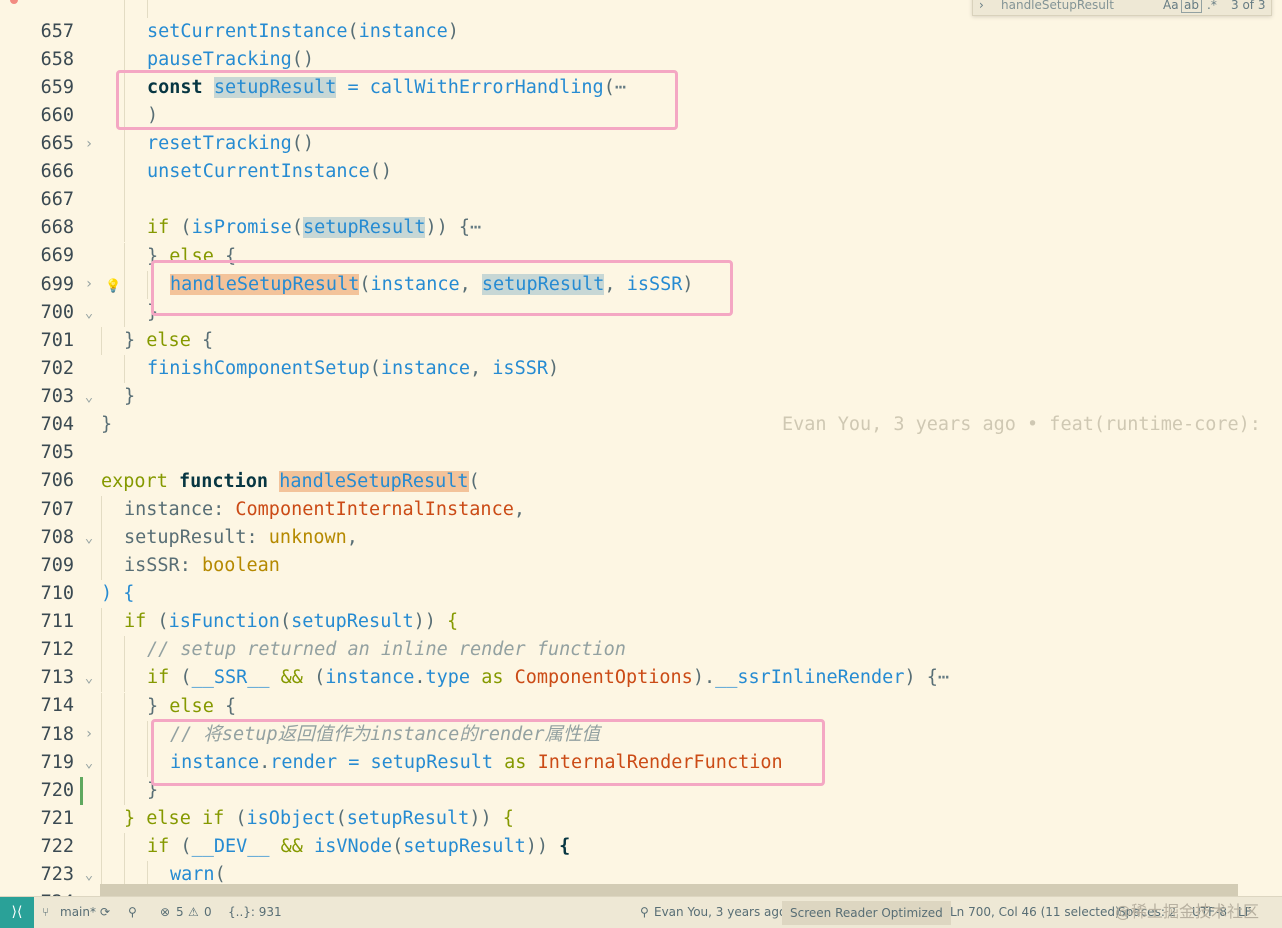 Image resolution: width=1282 pixels, height=928 pixels. I want to click on code-line: 719 // 将setup返回值作为instance的render属性值, so click(641, 763).